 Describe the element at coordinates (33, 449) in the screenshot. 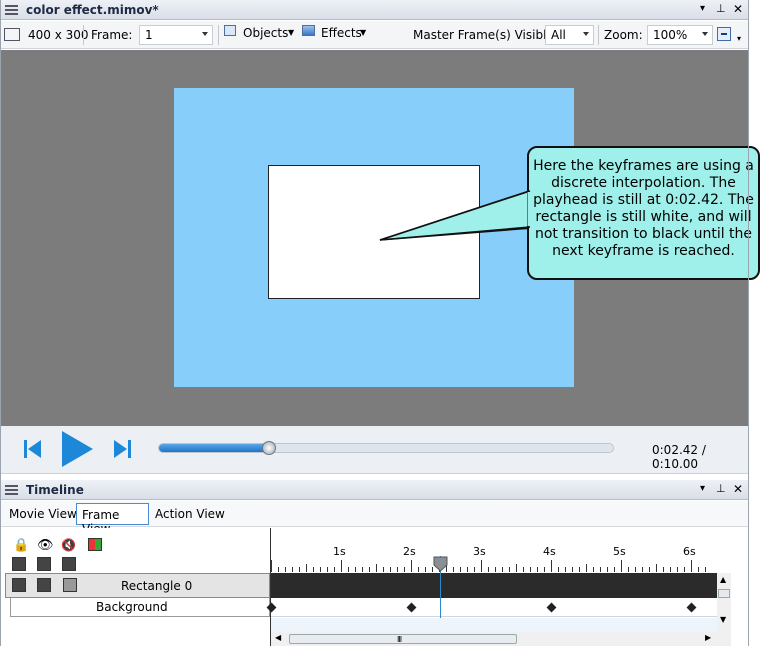

I see `skip-back-icon` at that location.